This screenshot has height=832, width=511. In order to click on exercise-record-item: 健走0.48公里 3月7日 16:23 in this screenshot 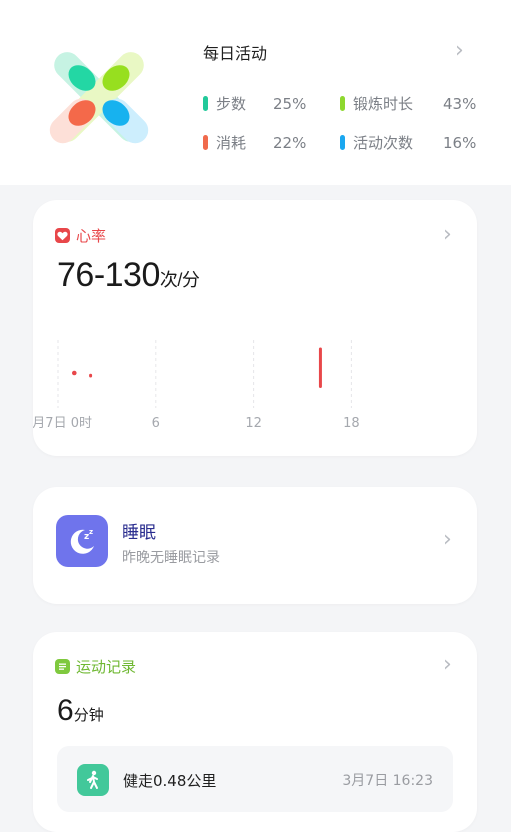, I will do `click(255, 779)`.